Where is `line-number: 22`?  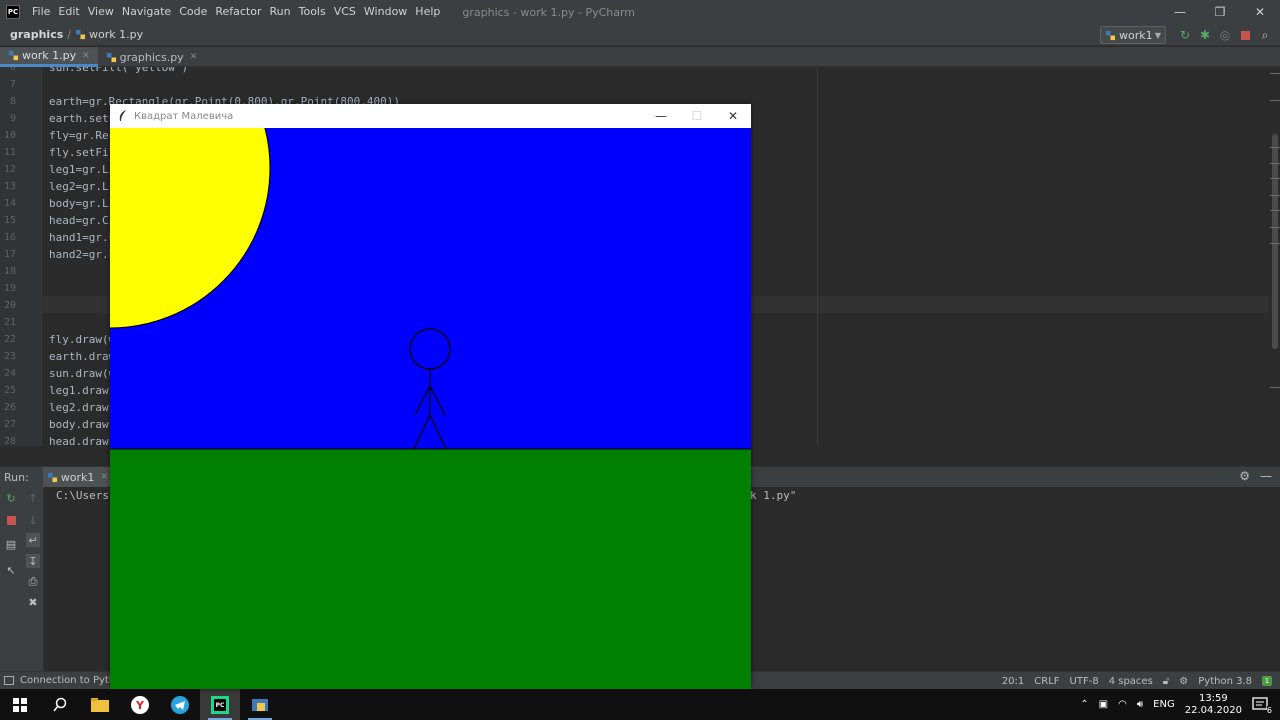 line-number: 22 is located at coordinates (9, 339).